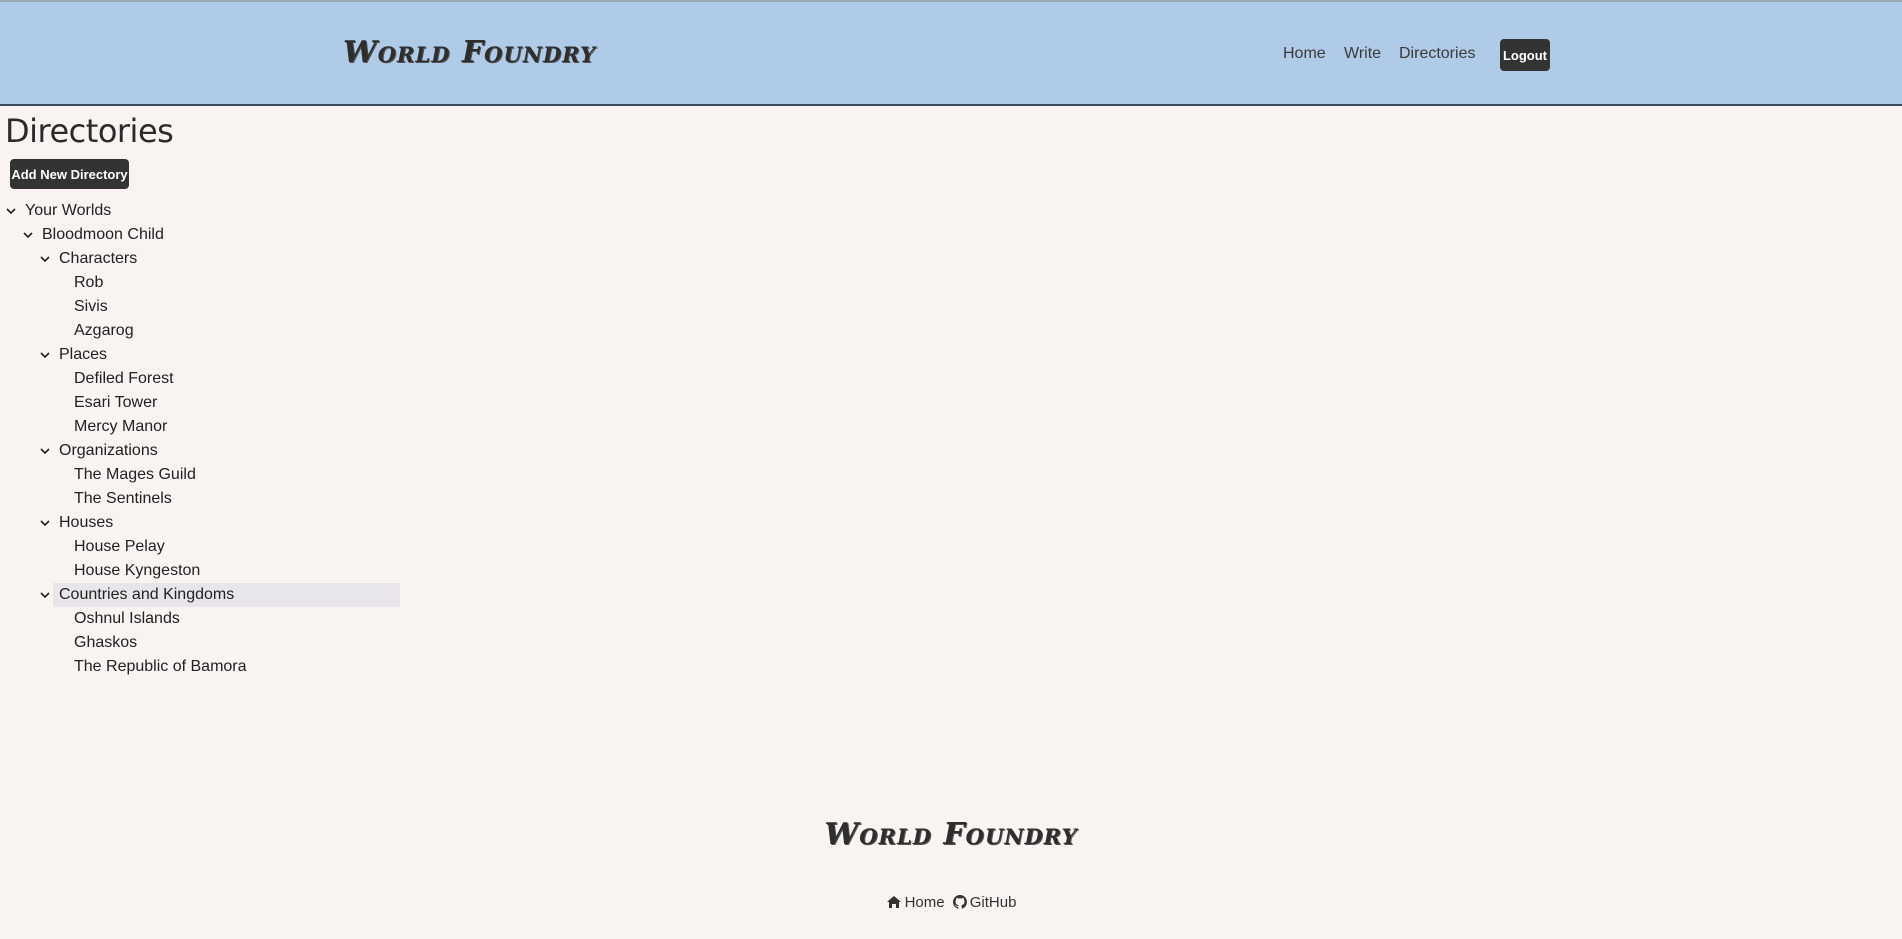 Image resolution: width=1902 pixels, height=939 pixels. I want to click on home-icon, so click(893, 902).